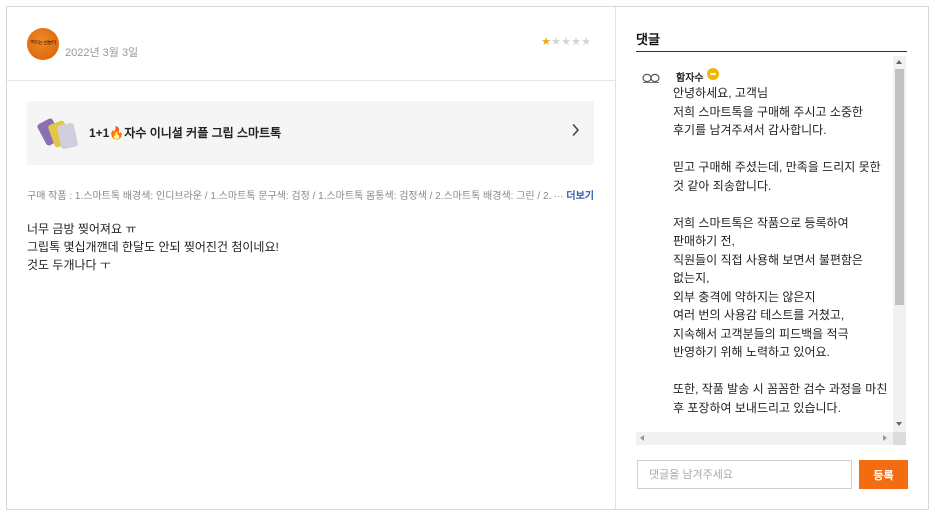  I want to click on scroll-left-icon, so click(642, 438).